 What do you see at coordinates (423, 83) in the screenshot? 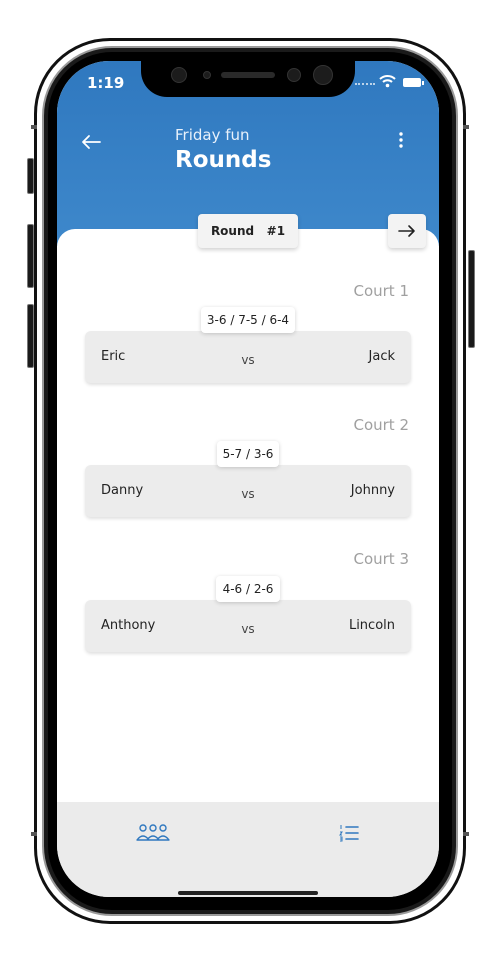
I see `battery-nub` at bounding box center [423, 83].